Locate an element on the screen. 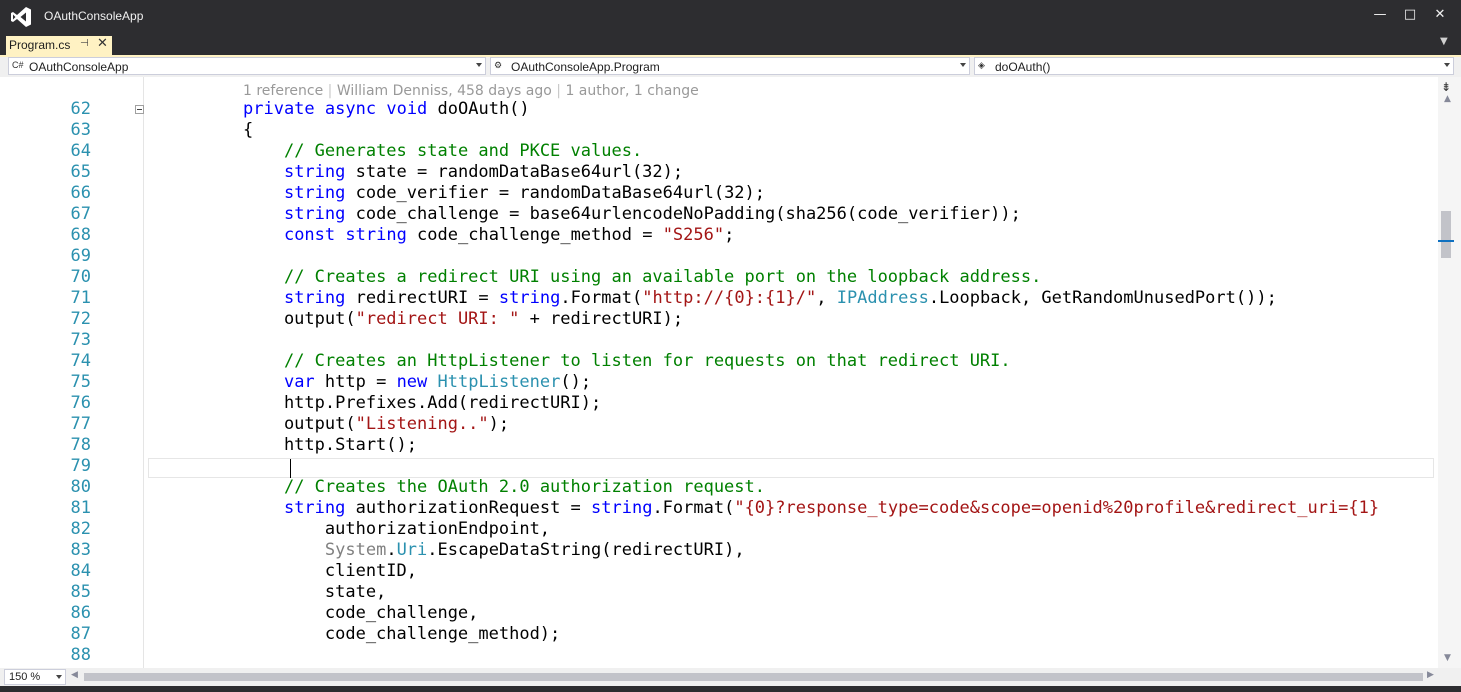  code-token: .Loopback, GetRandomUnusedPort()); is located at coordinates (1102, 298).